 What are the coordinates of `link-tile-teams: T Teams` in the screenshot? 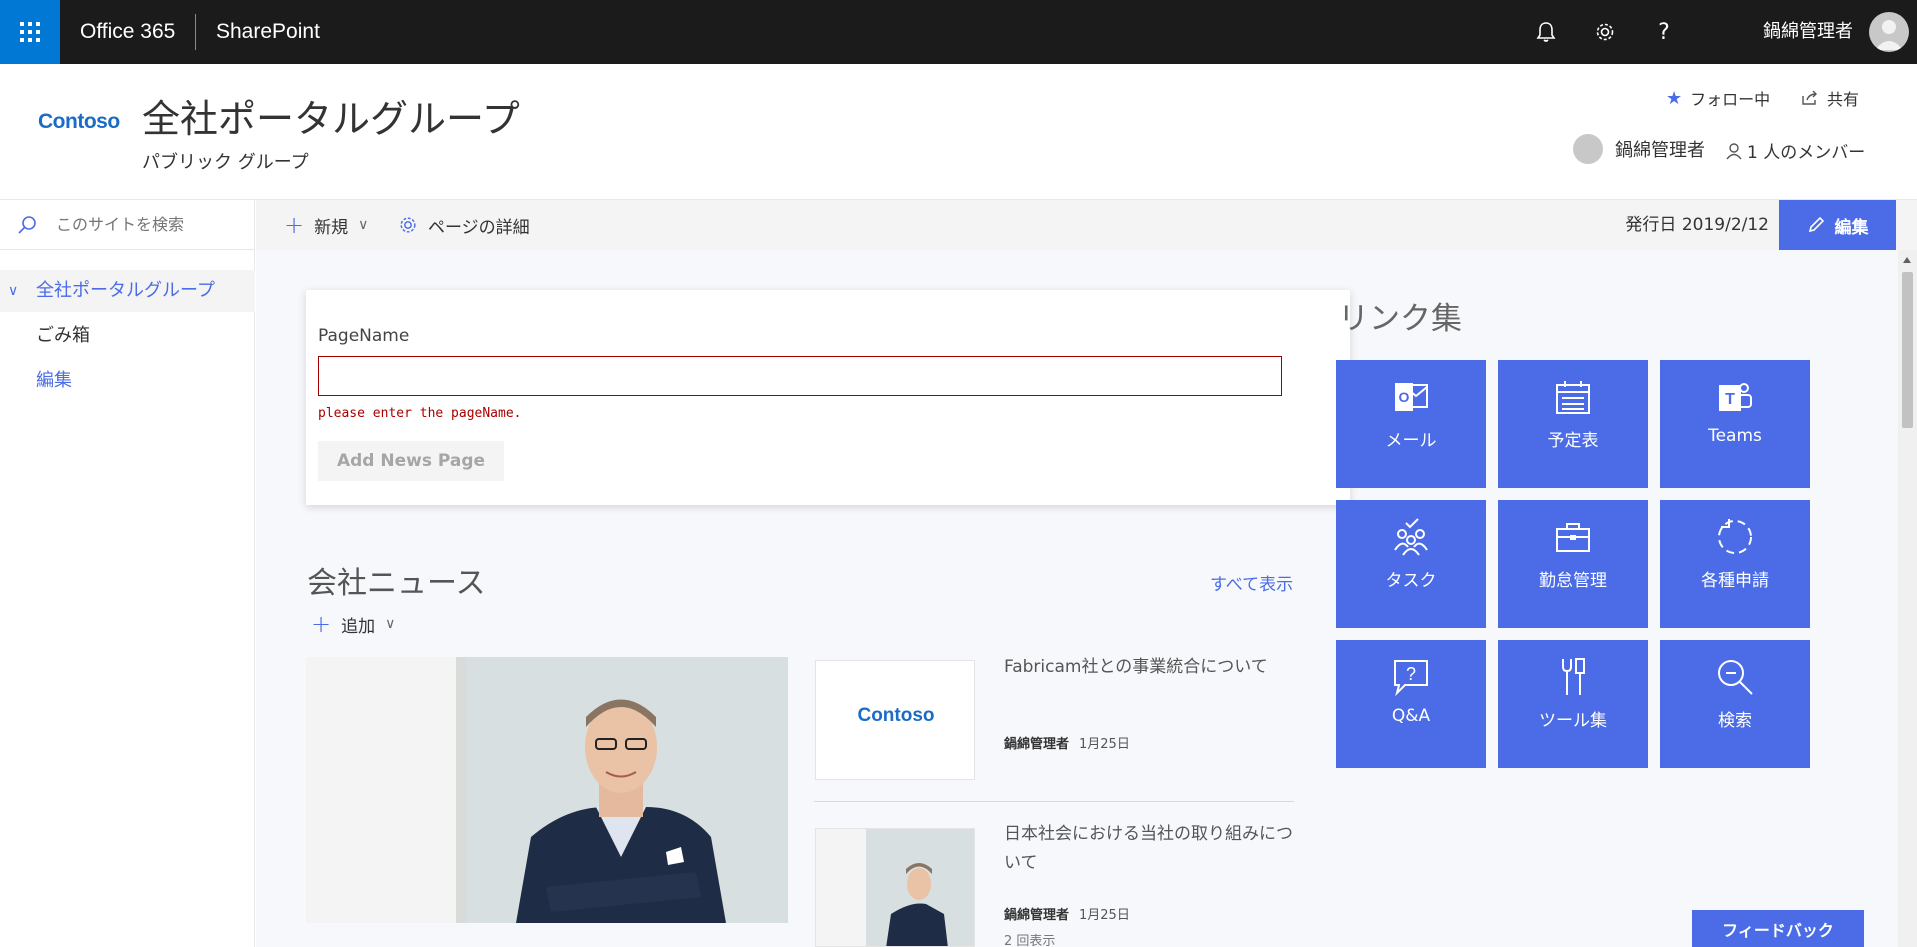 It's located at (1735, 424).